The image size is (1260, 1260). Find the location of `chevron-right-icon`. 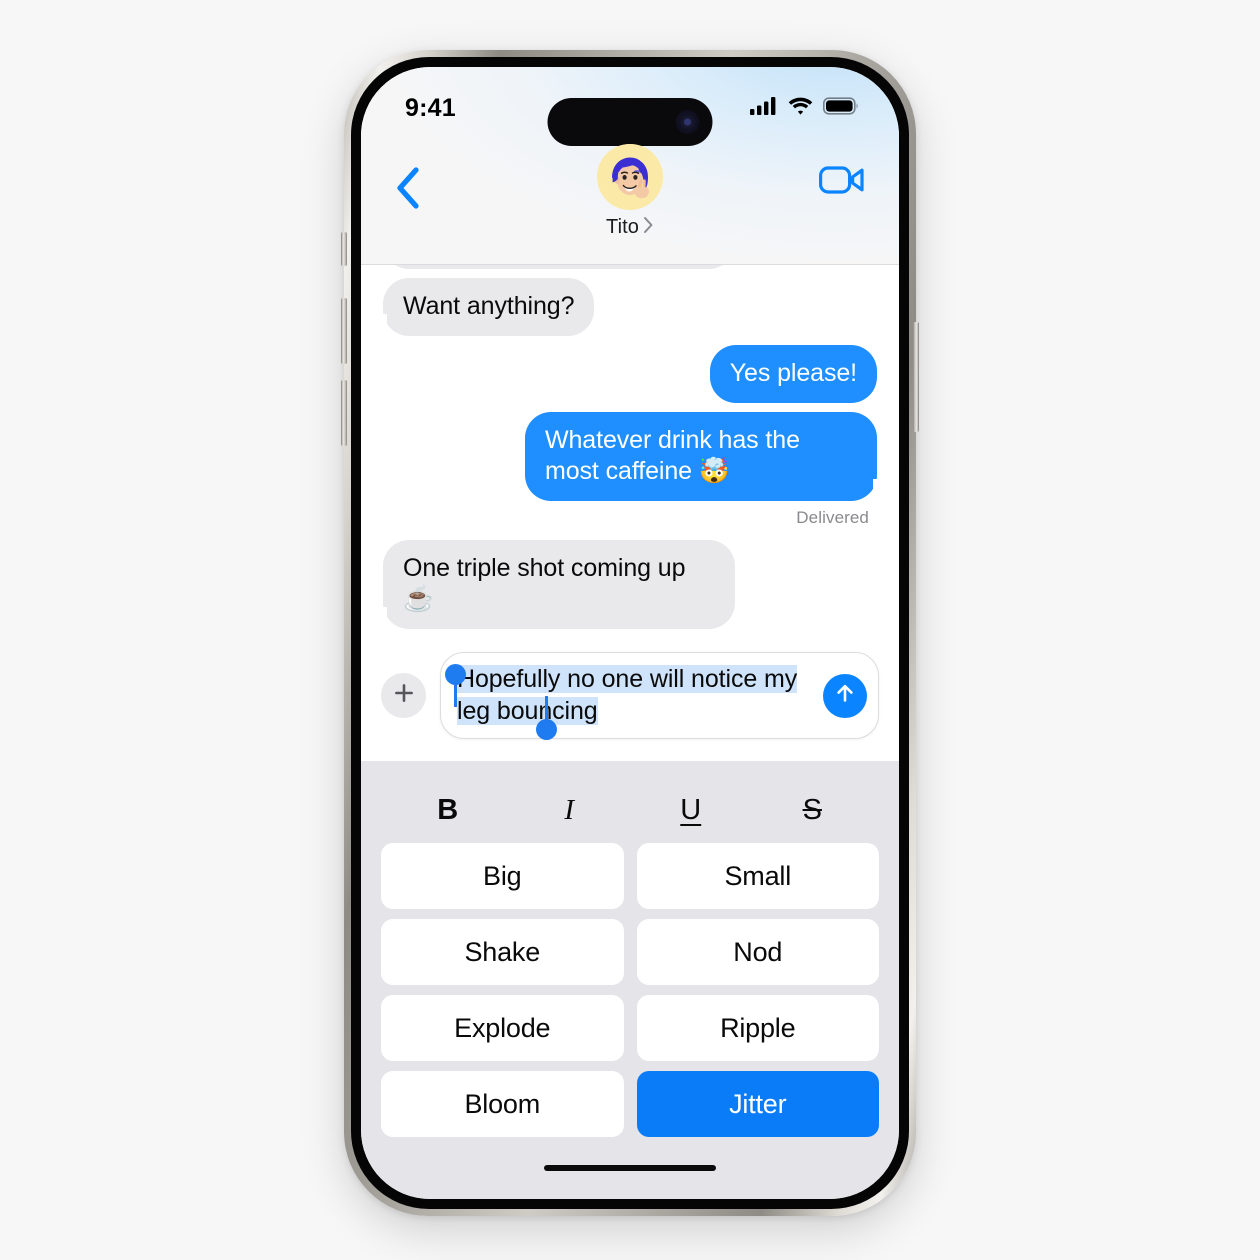

chevron-right-icon is located at coordinates (648, 227).